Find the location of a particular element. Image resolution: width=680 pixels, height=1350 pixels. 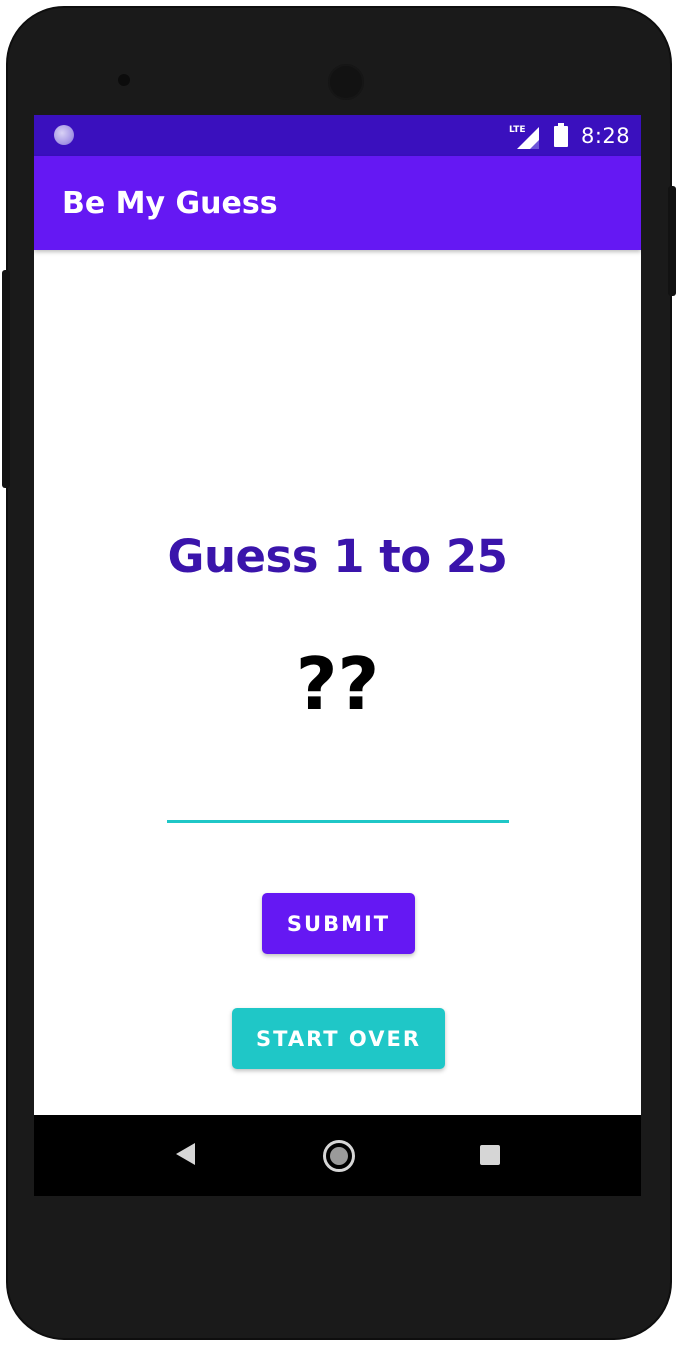

mystery-number-display: ?? is located at coordinates (337, 684).